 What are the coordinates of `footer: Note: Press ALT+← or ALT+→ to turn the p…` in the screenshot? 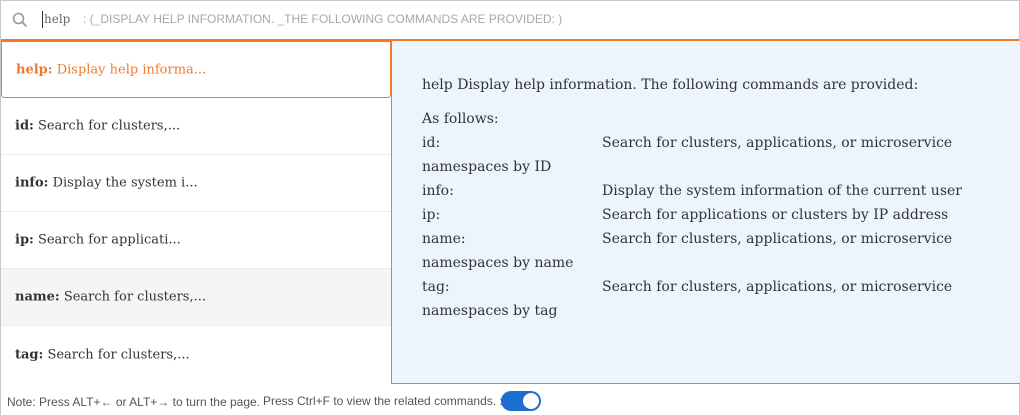 It's located at (510, 400).